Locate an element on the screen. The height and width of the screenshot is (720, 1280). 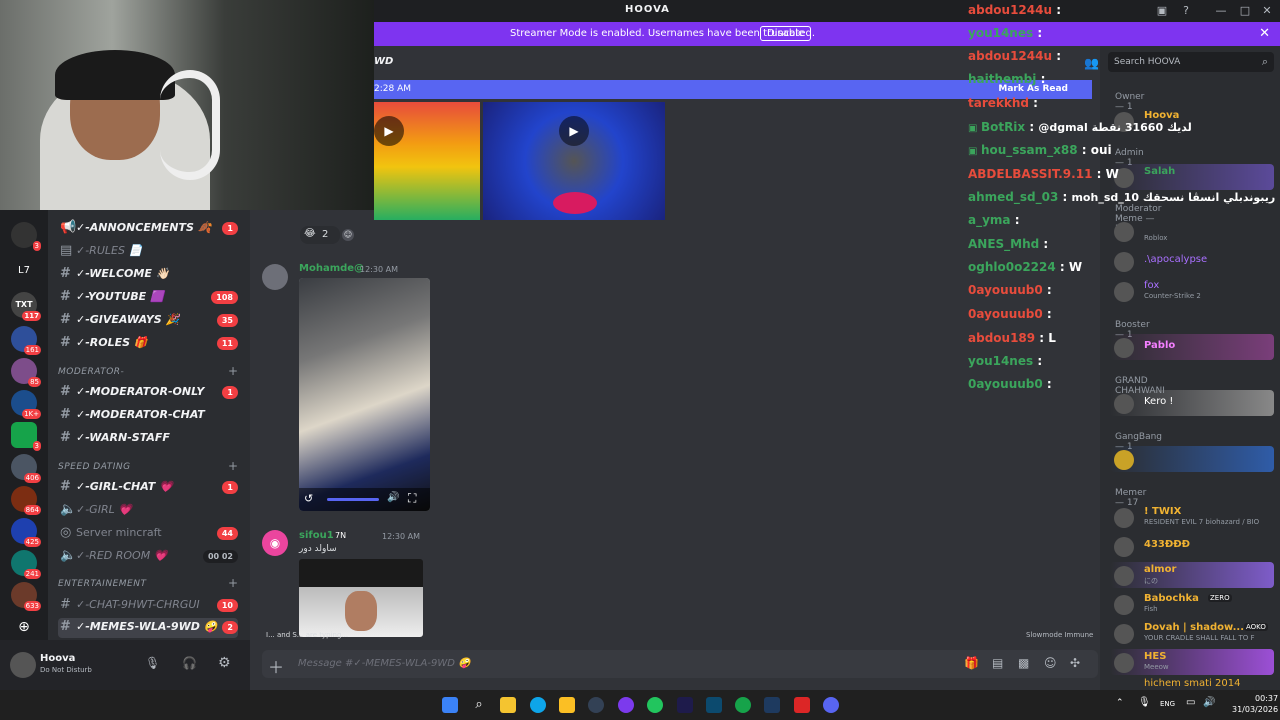
channel-item: # ✓-MODERATOR-CHAT is located at coordinates (148, 416).